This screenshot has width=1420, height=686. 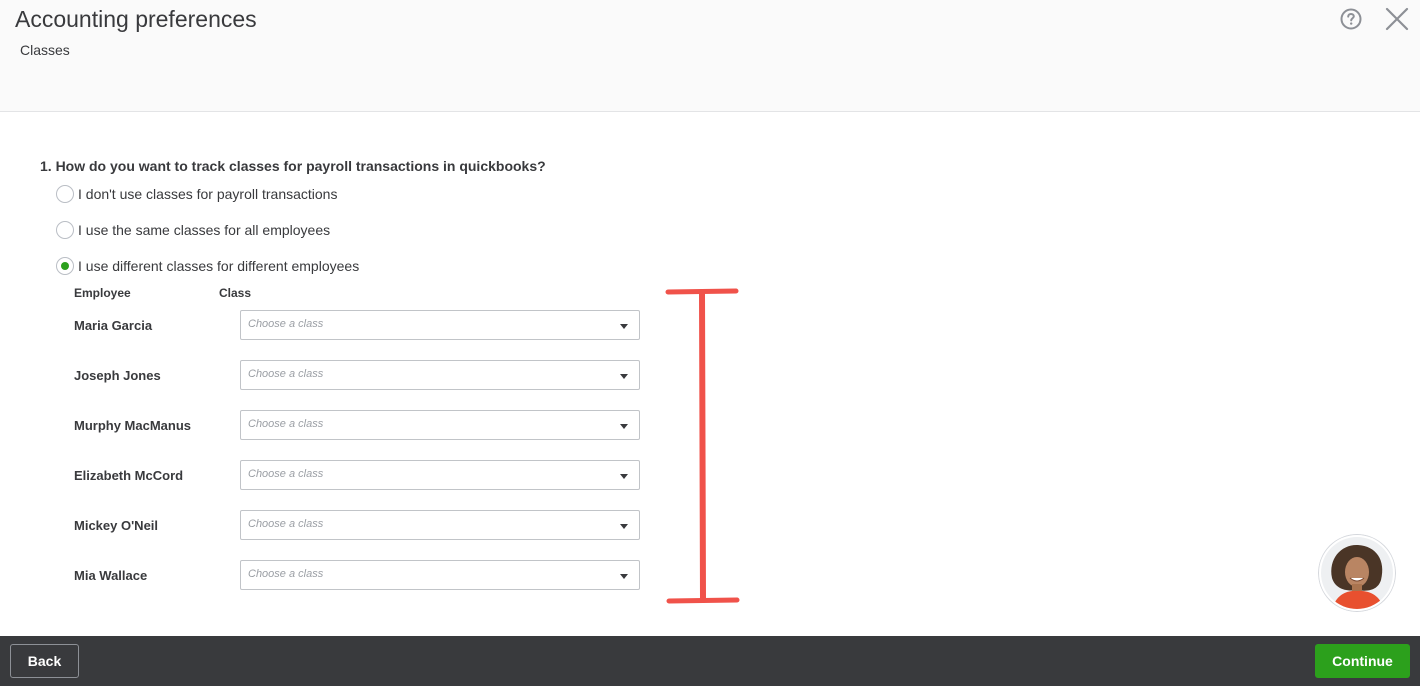 What do you see at coordinates (710, 661) in the screenshot?
I see `footer-bar: Back Continue` at bounding box center [710, 661].